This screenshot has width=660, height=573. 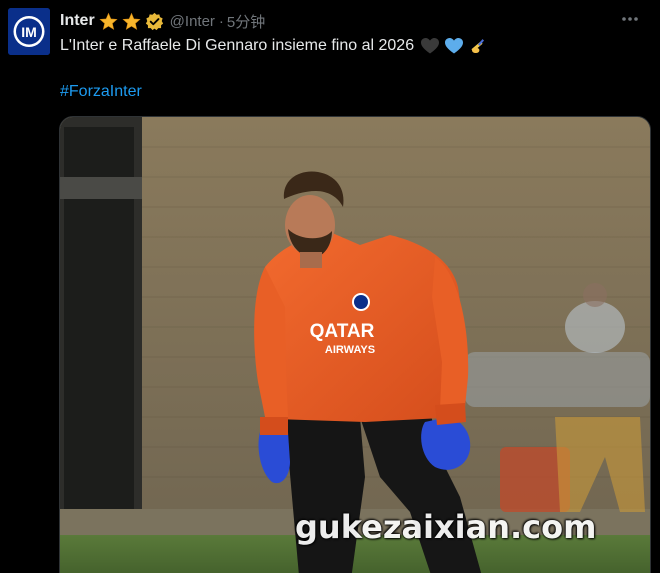 What do you see at coordinates (154, 21) in the screenshot?
I see `verified-badge-icon` at bounding box center [154, 21].